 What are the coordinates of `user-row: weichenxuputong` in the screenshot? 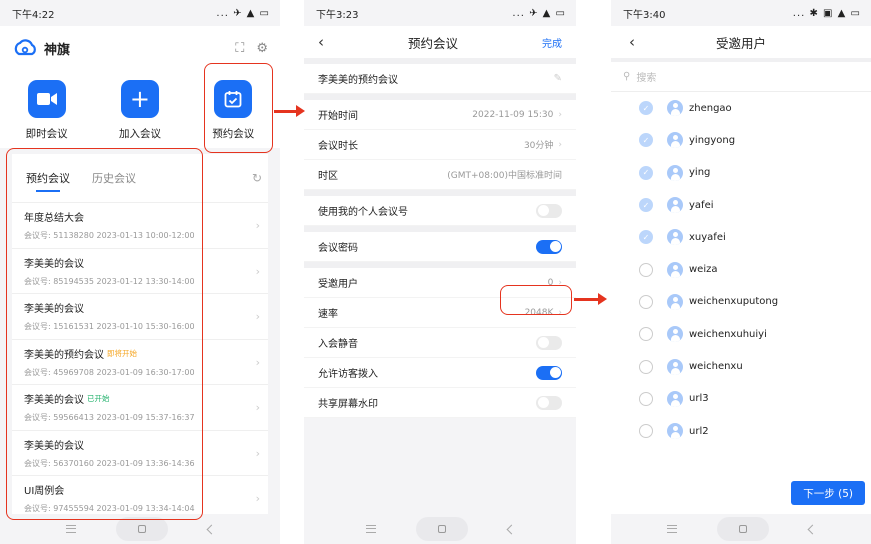 It's located at (741, 302).